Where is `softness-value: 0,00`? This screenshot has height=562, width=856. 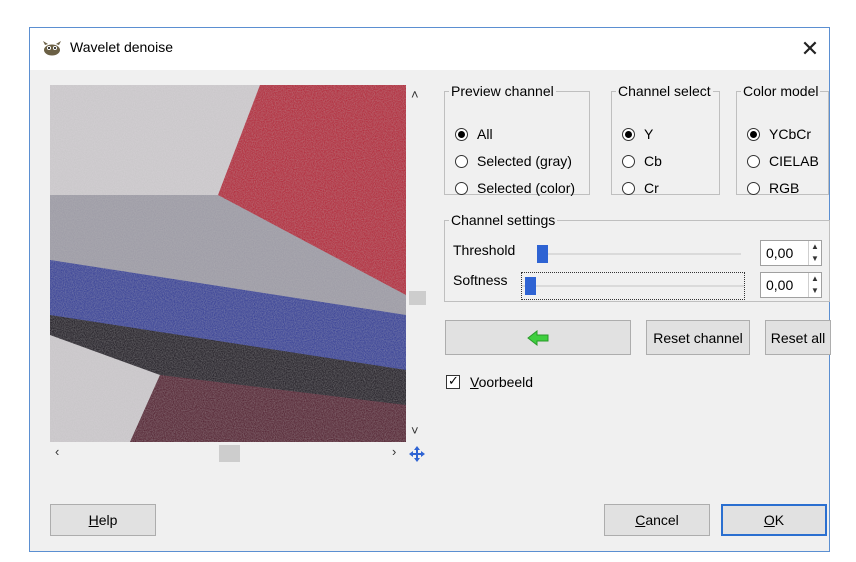
softness-value: 0,00 is located at coordinates (779, 285).